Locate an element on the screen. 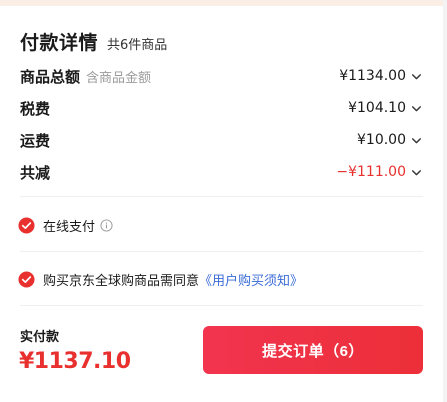 The height and width of the screenshot is (402, 447). item-count: 共6件商品 is located at coordinates (137, 45).